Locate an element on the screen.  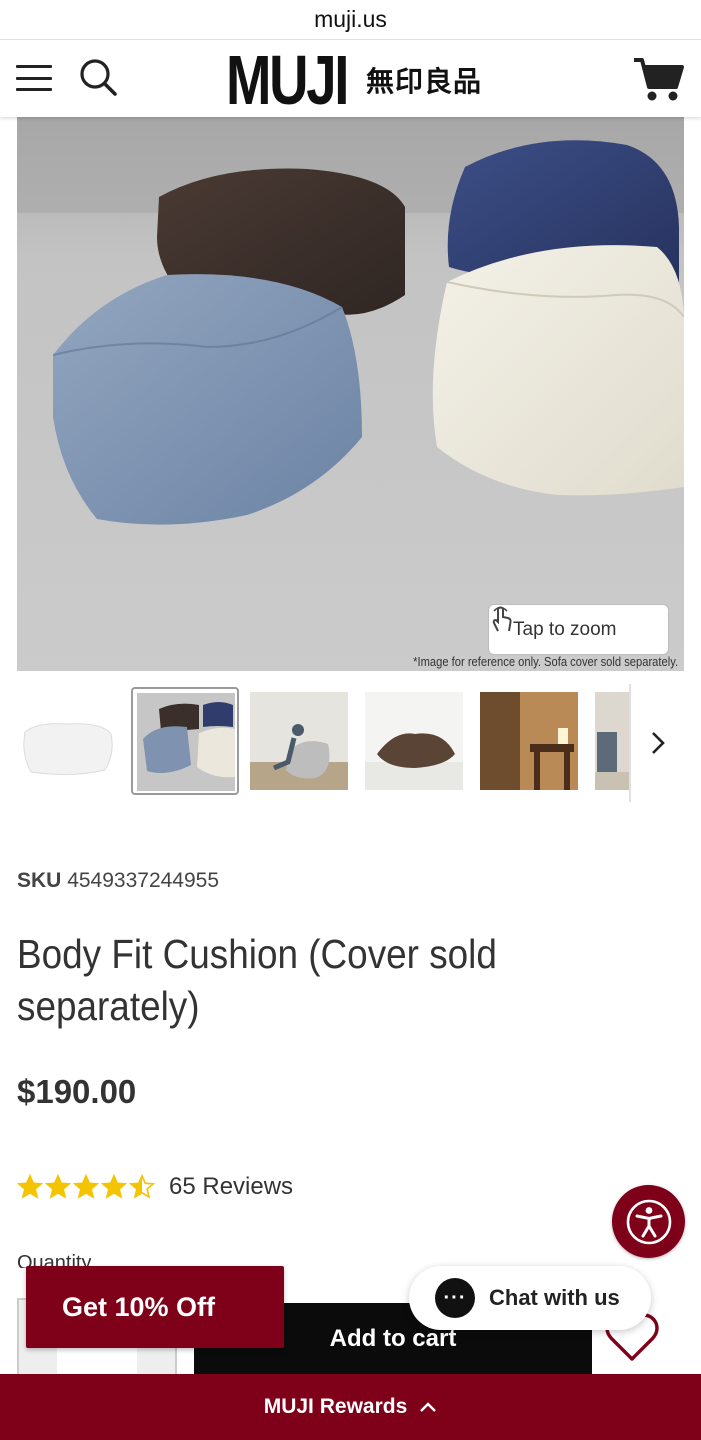
chat-with-us-button: ··· Chat with us is located at coordinates (530, 1298).